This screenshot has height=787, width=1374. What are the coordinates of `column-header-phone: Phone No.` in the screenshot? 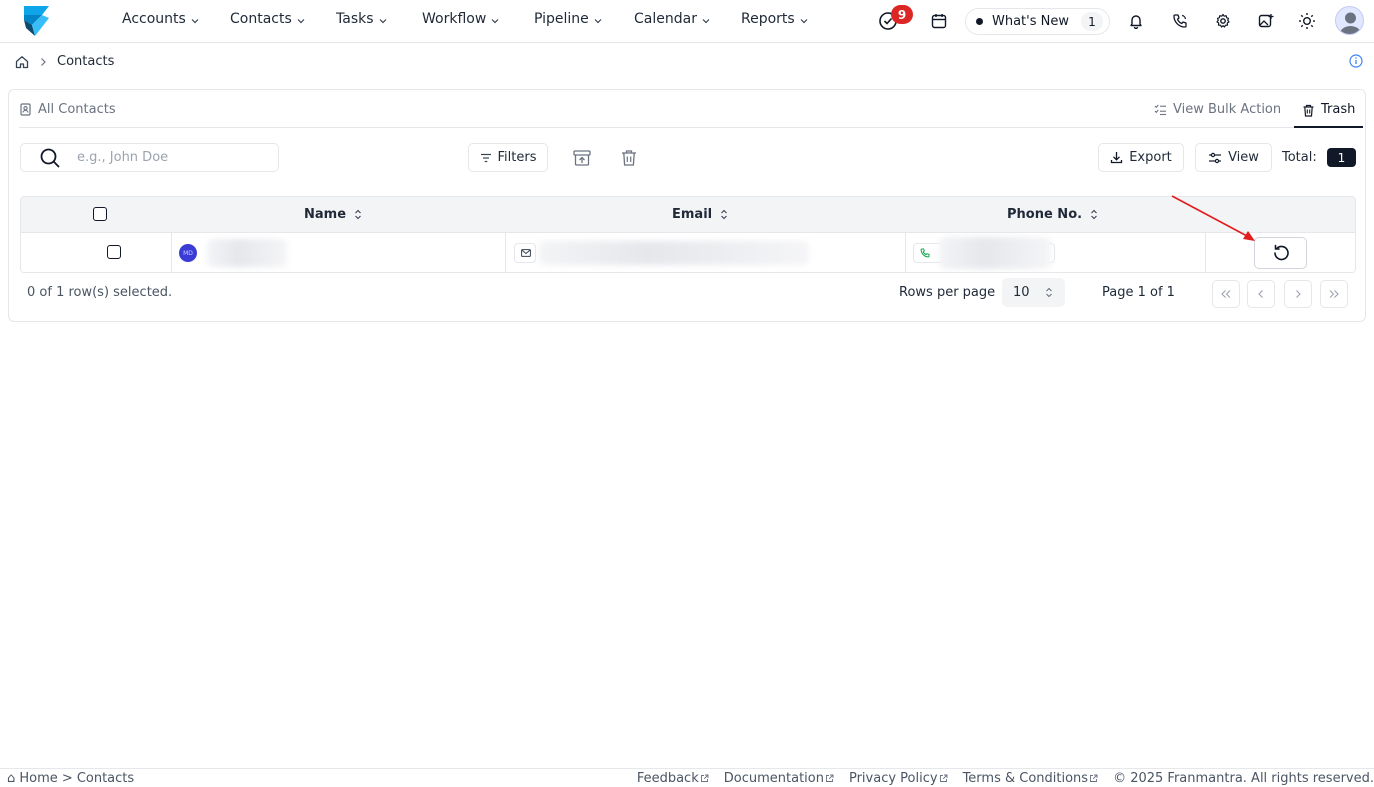 It's located at (1052, 214).